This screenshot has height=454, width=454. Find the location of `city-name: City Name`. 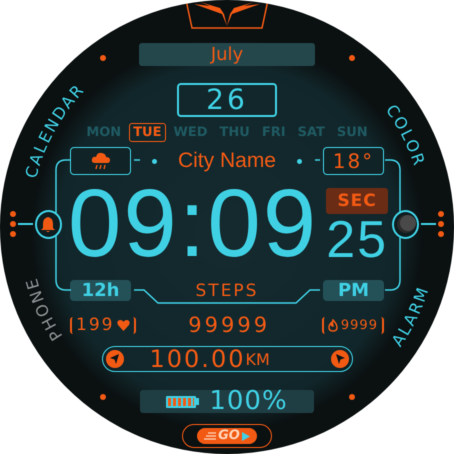

city-name: City Name is located at coordinates (227, 161).